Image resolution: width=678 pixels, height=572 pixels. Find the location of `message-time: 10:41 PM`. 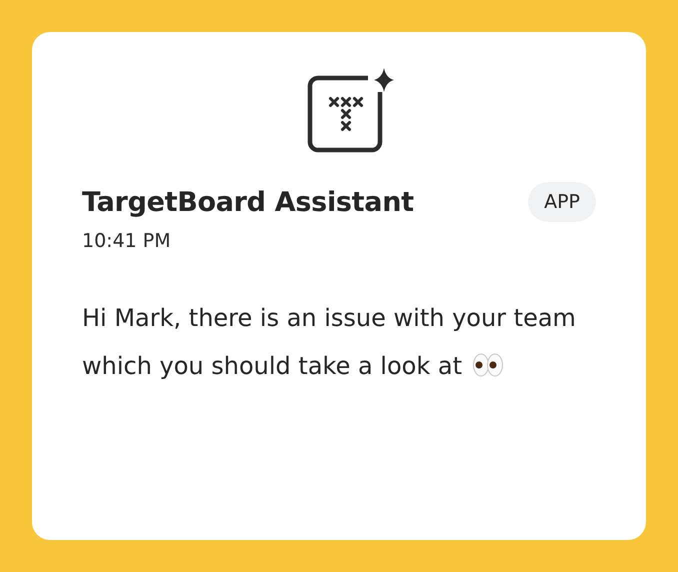

message-time: 10:41 PM is located at coordinates (127, 241).